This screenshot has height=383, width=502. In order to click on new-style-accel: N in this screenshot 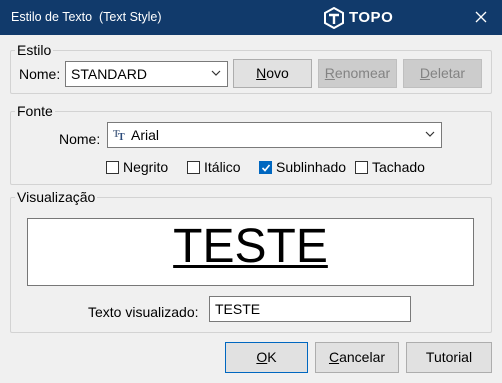, I will do `click(261, 73)`.